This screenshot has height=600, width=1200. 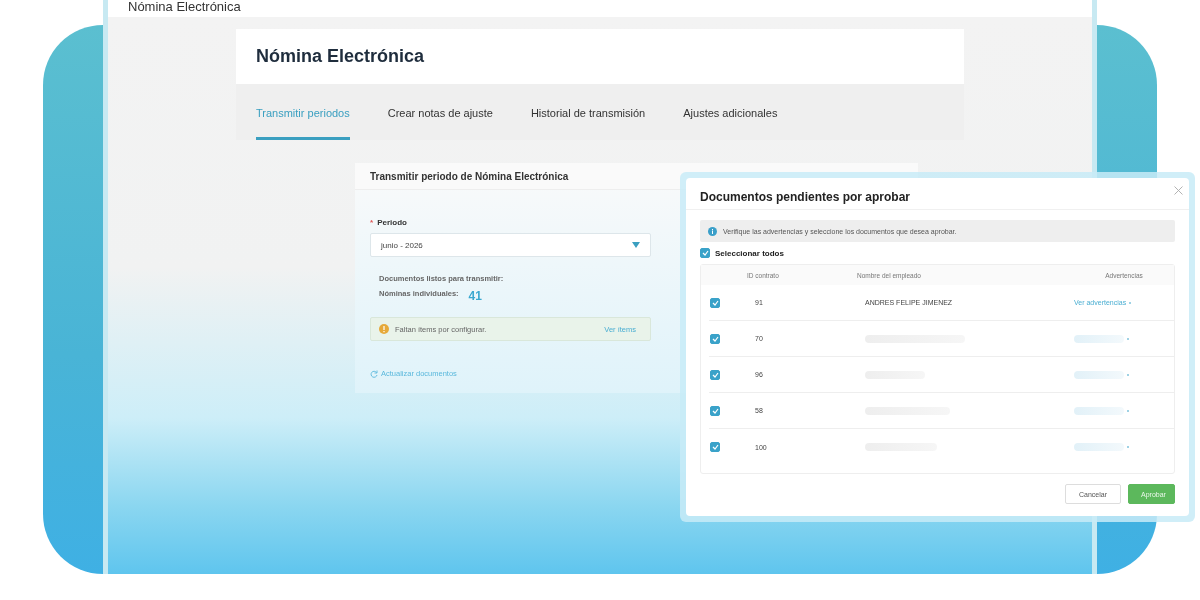 I want to click on window-title: Nómina Electrónica, so click(x=184, y=6).